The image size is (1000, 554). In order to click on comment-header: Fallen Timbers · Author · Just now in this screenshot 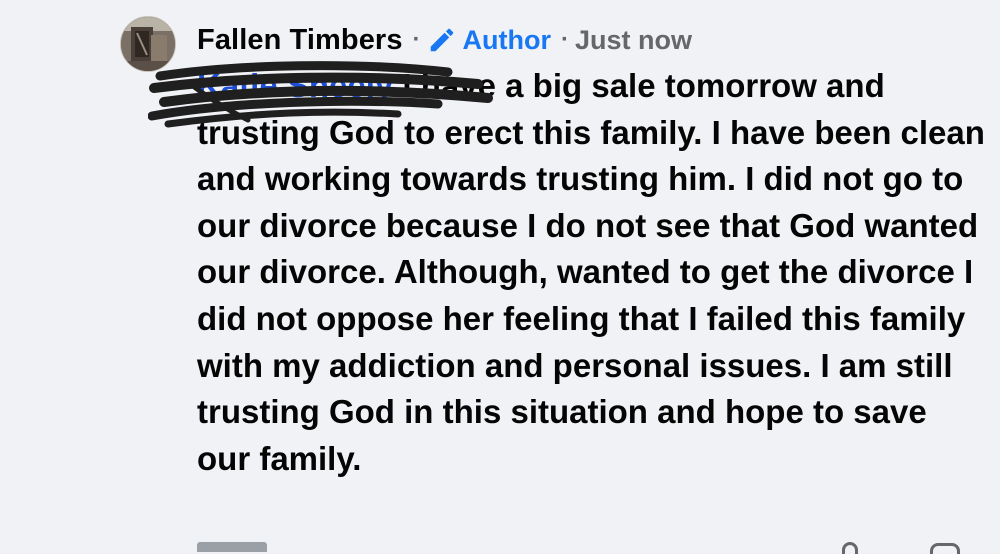, I will do `click(444, 40)`.